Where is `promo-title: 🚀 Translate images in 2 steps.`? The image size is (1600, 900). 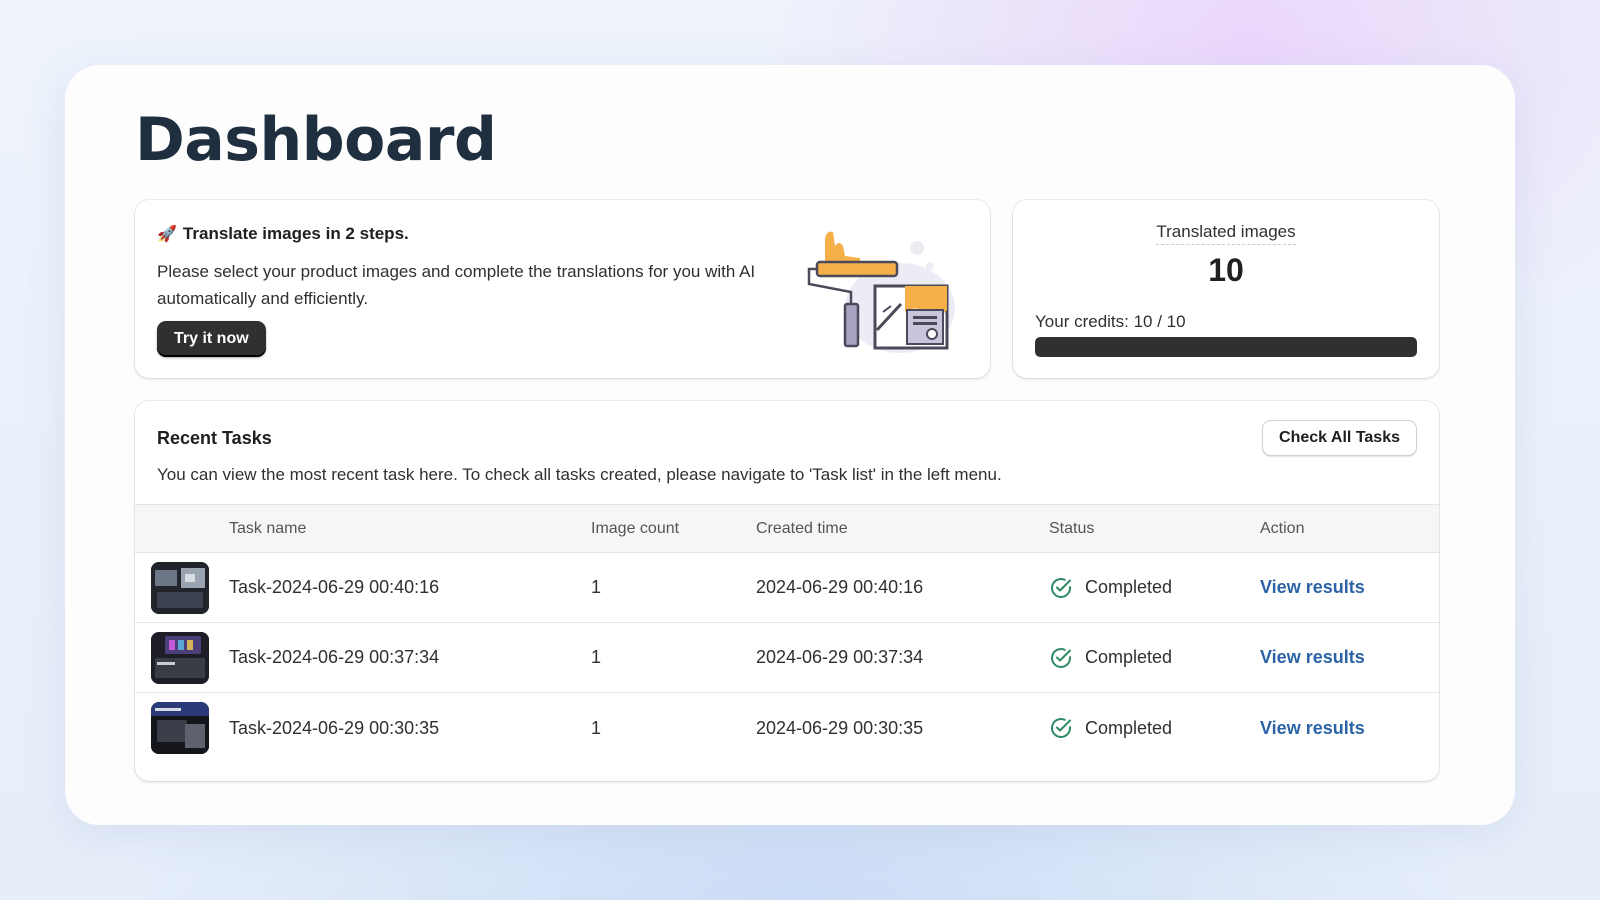 promo-title: 🚀 Translate images in 2 steps. is located at coordinates (283, 234).